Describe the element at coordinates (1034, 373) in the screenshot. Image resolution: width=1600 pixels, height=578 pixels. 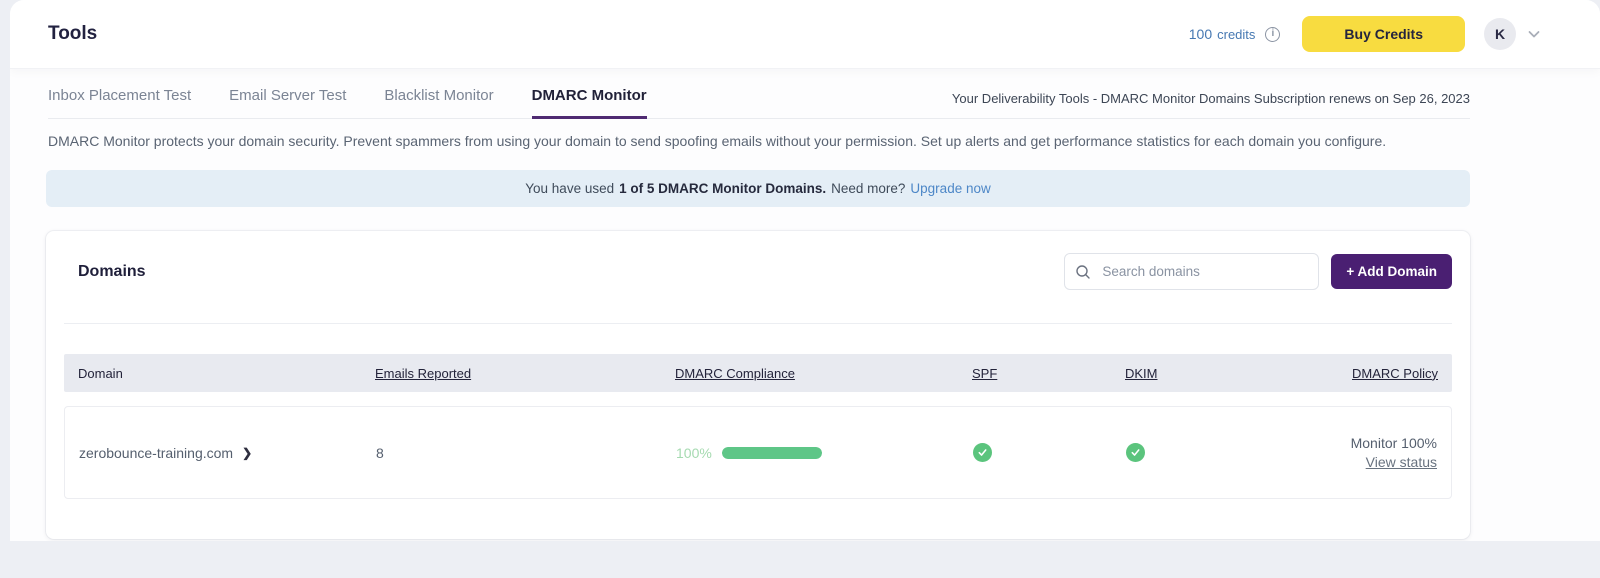
I see `column-header-spf: SPF` at that location.